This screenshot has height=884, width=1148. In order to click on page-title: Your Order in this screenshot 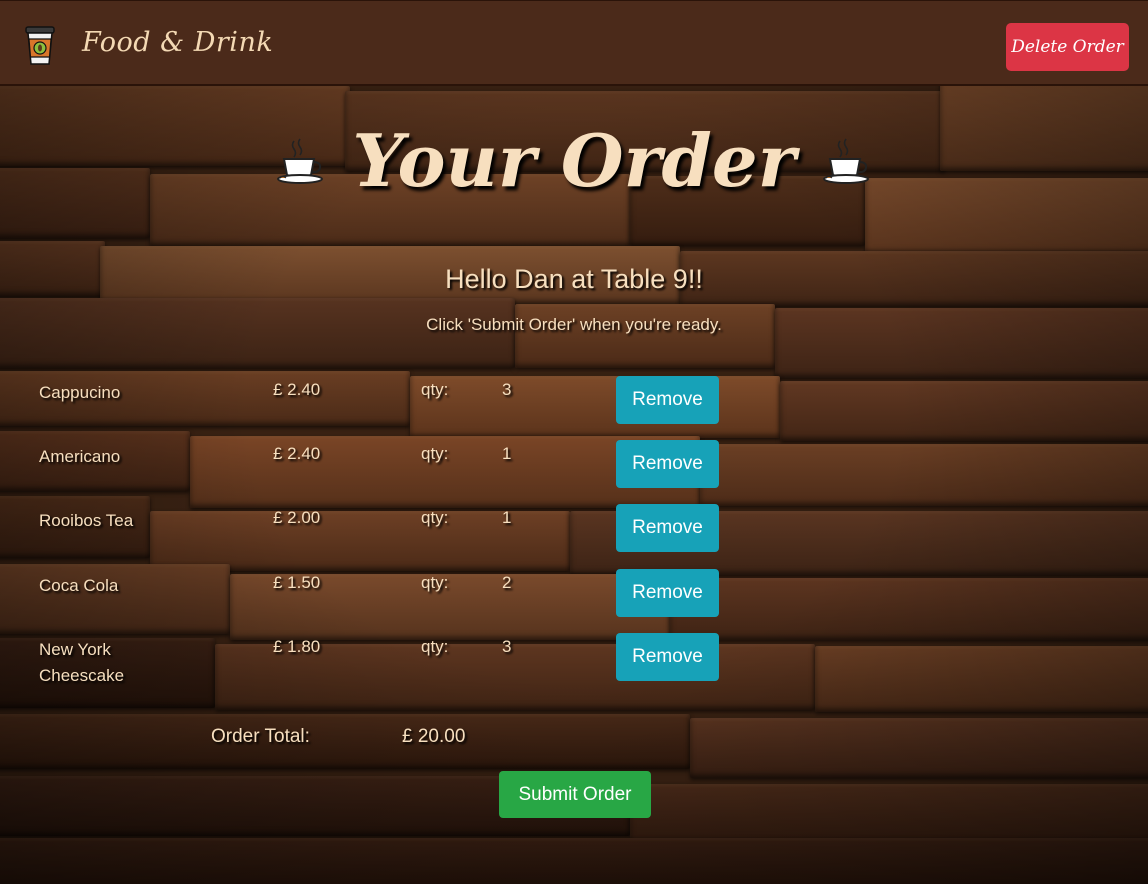, I will do `click(574, 160)`.